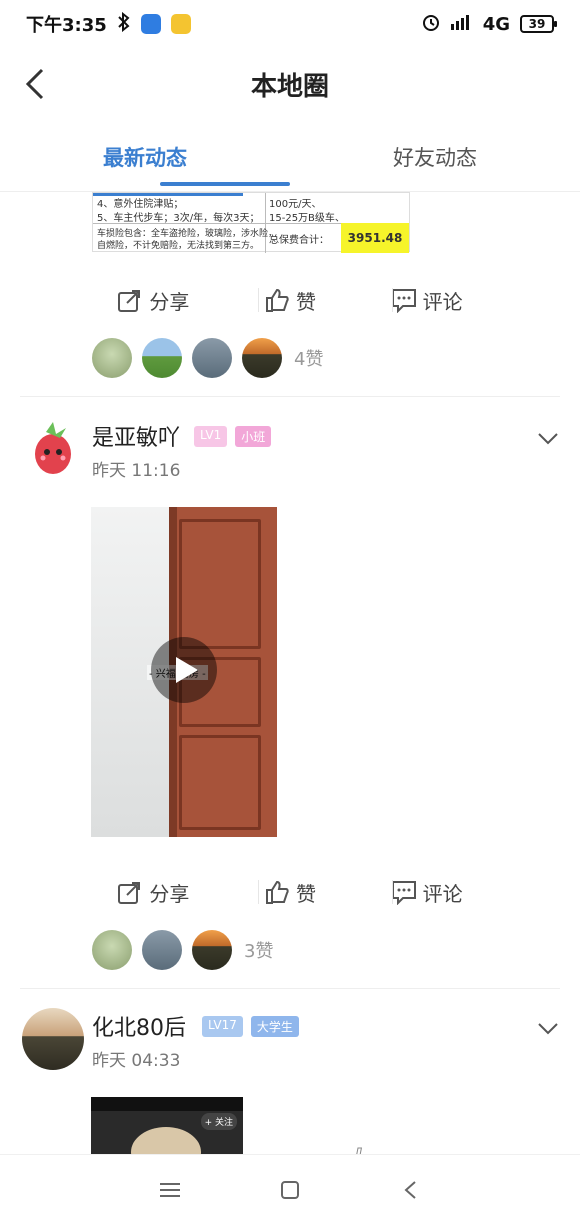 This screenshot has width=580, height=1224. Describe the element at coordinates (34, 84) in the screenshot. I see `chevron-left-icon` at that location.